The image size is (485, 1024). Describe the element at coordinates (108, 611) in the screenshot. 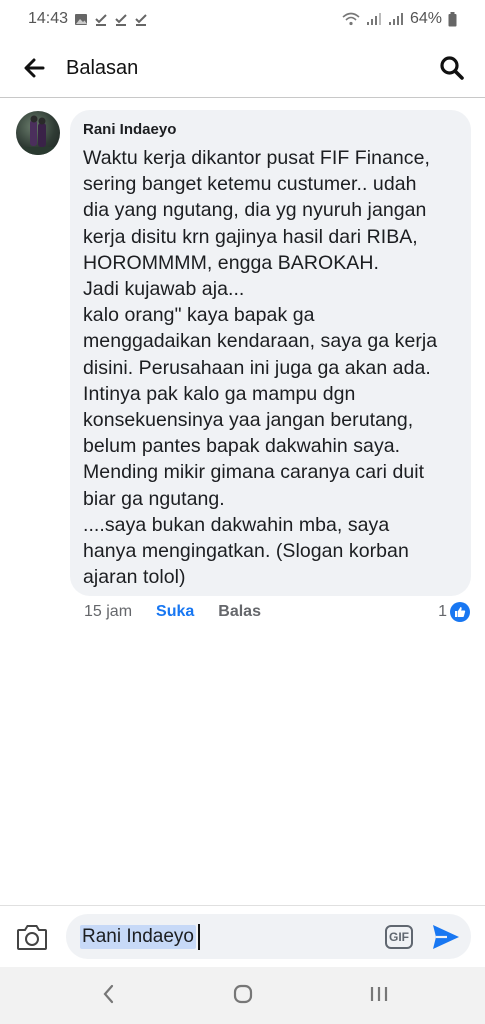

I see `comment-time: 15 jam` at that location.